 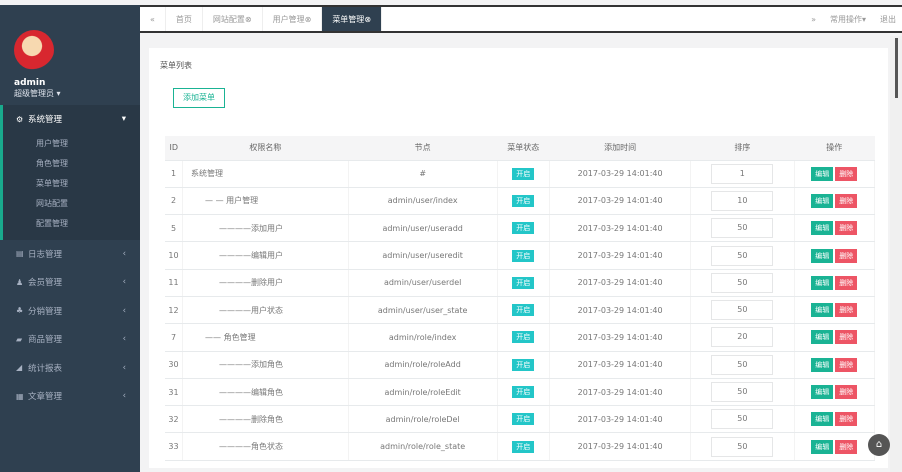 I want to click on column-header: 权限名称, so click(x=265, y=148).